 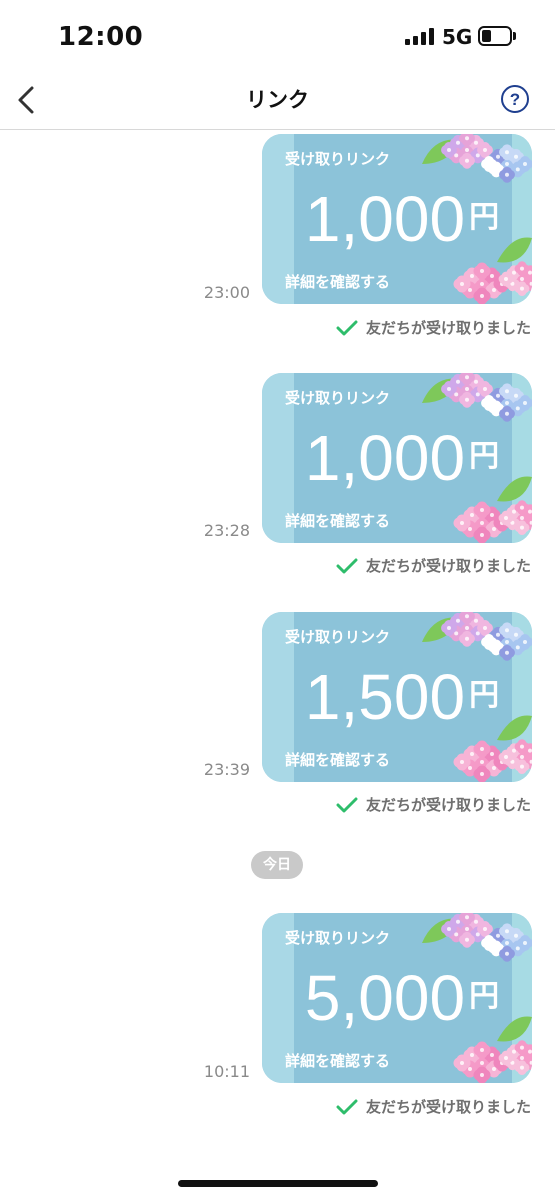 What do you see at coordinates (495, 36) in the screenshot?
I see `battery-icon` at bounding box center [495, 36].